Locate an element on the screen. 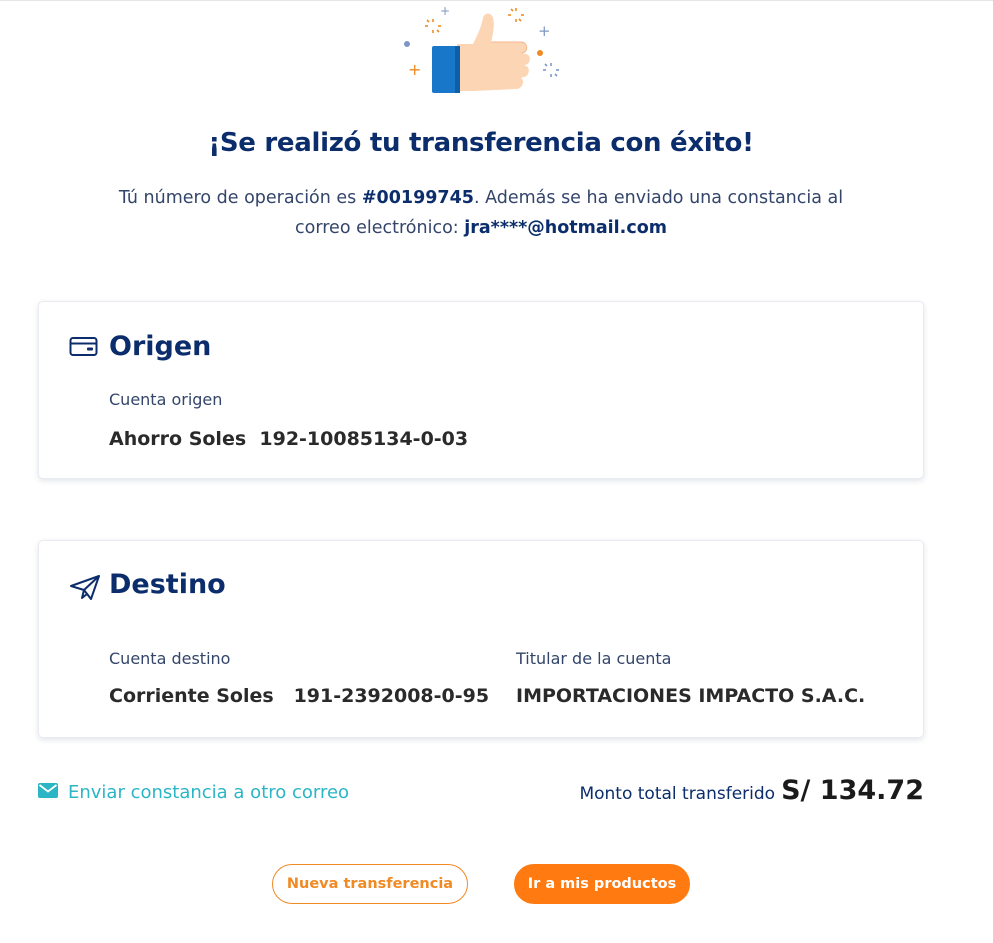  holder-label: Titular de la cuenta is located at coordinates (594, 658).